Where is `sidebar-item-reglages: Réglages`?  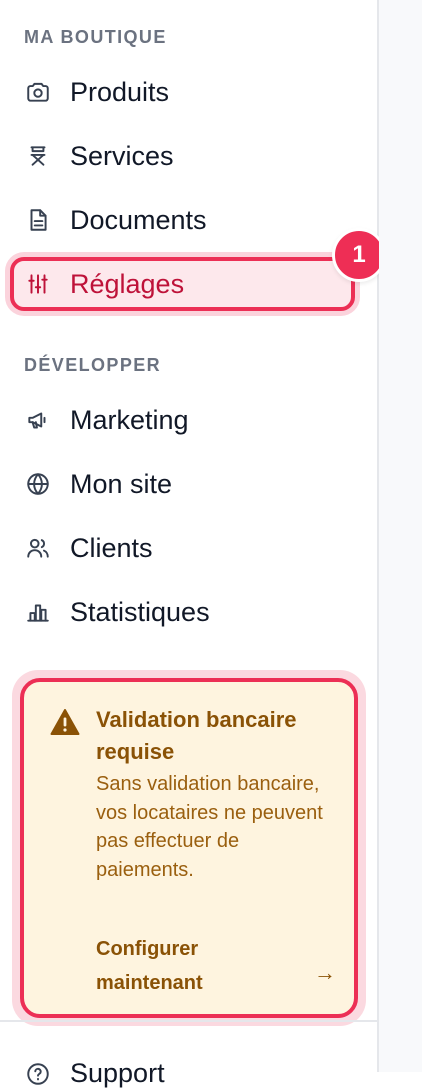
sidebar-item-reglages: Réglages is located at coordinates (182, 284).